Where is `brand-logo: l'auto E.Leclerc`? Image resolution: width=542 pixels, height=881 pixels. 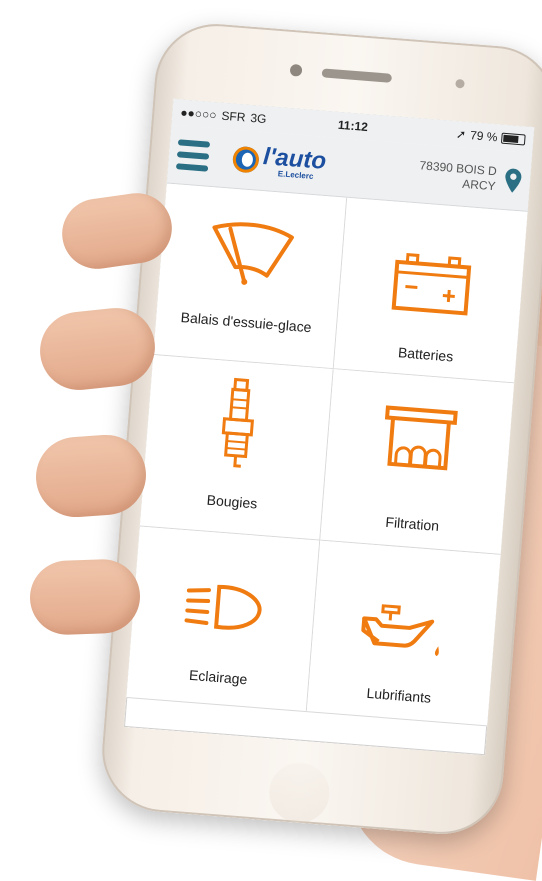 brand-logo: l'auto E.Leclerc is located at coordinates (279, 162).